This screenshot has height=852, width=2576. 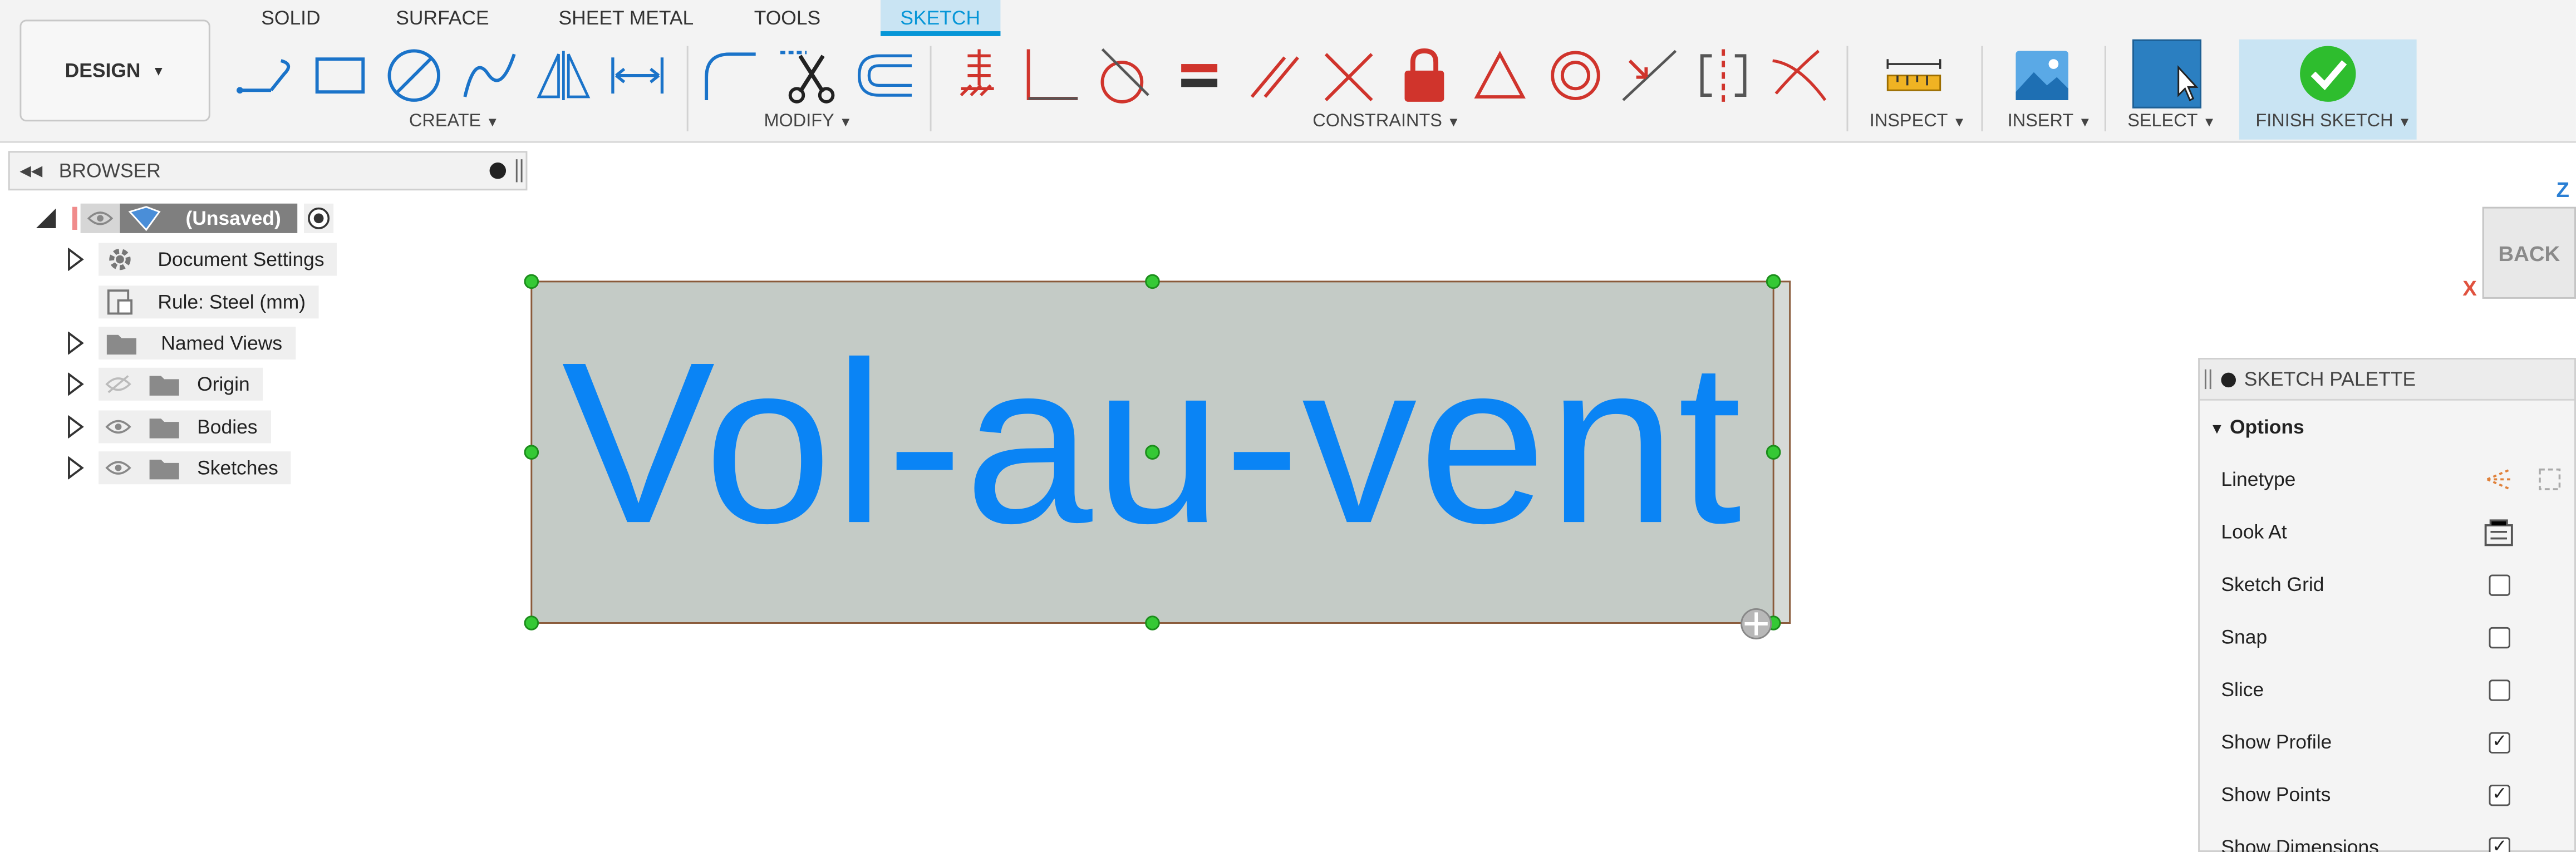 What do you see at coordinates (2499, 742) in the screenshot?
I see `show-profile-checkbox: ✓` at bounding box center [2499, 742].